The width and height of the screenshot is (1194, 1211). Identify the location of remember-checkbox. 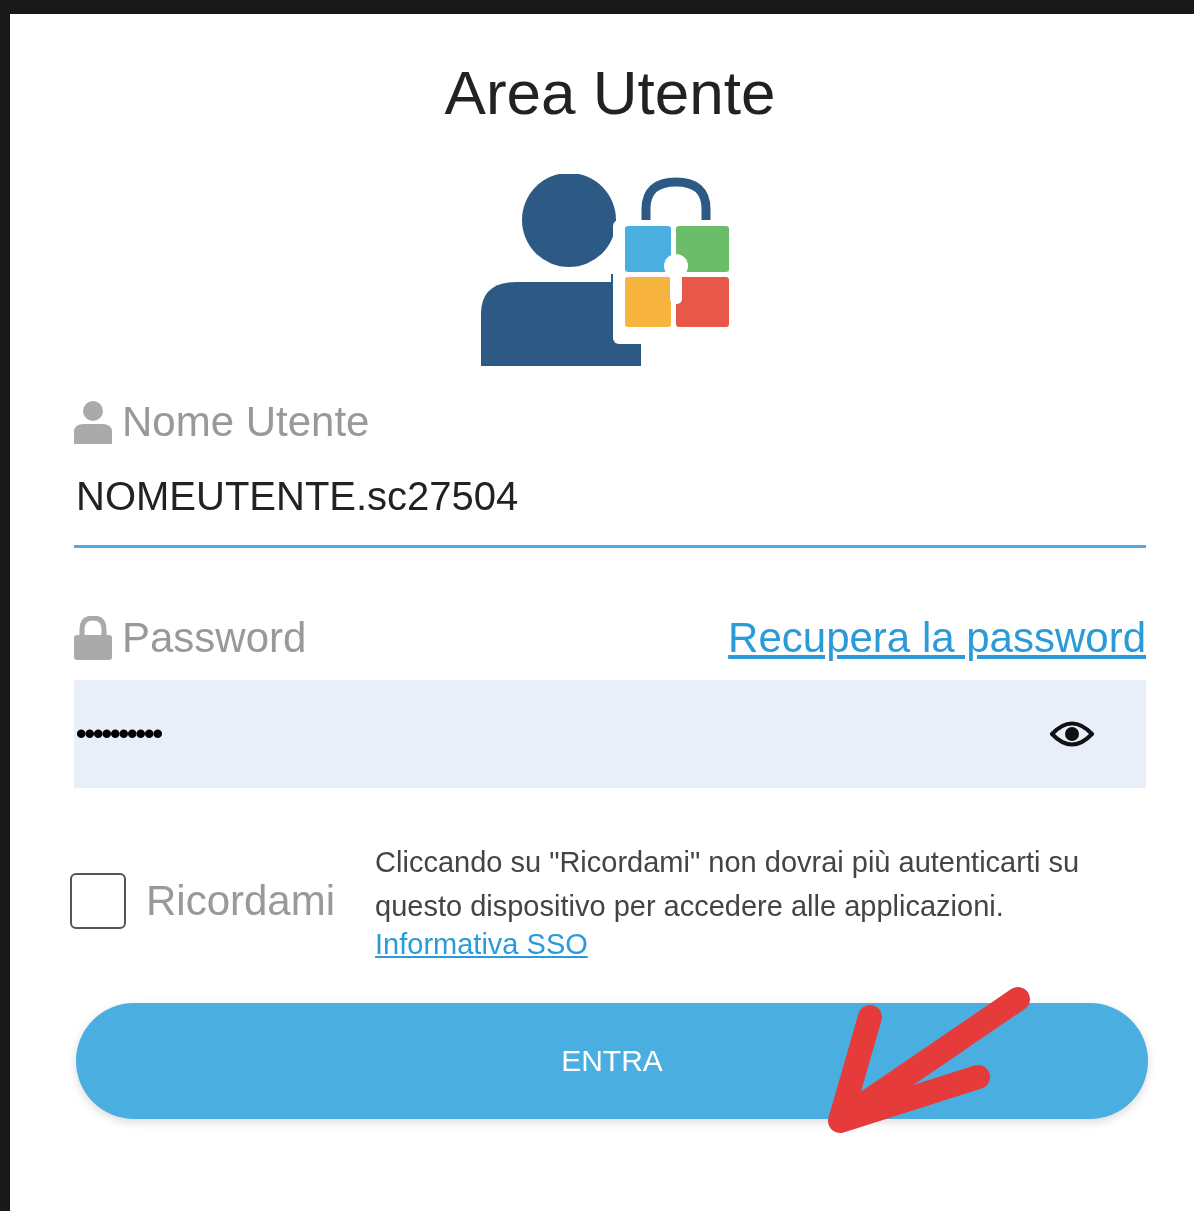
(98, 900).